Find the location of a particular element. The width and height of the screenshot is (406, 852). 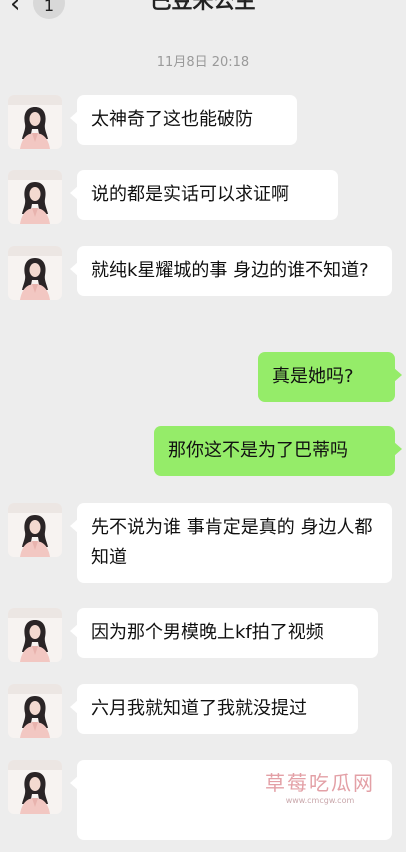

message-bubble: 太神奇了这也能破防 is located at coordinates (183, 120).